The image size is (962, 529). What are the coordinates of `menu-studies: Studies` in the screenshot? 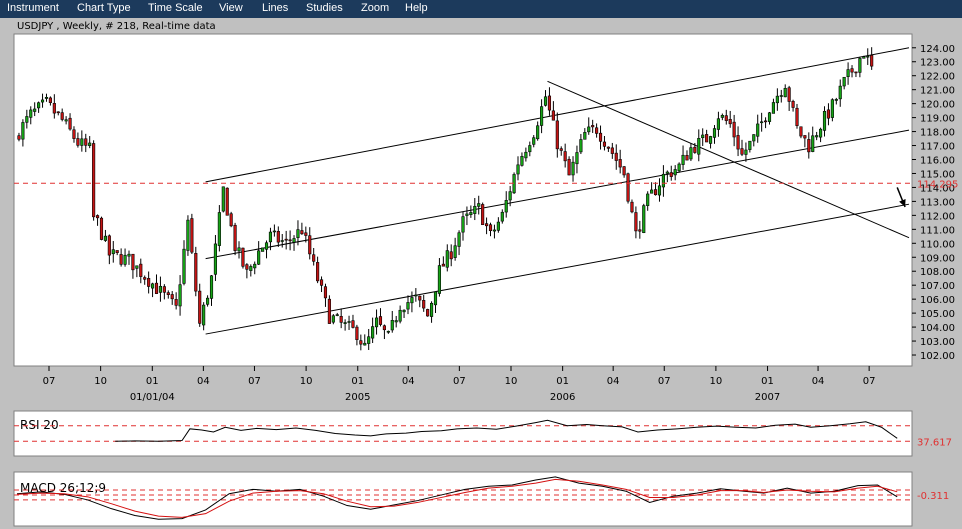 It's located at (324, 8).